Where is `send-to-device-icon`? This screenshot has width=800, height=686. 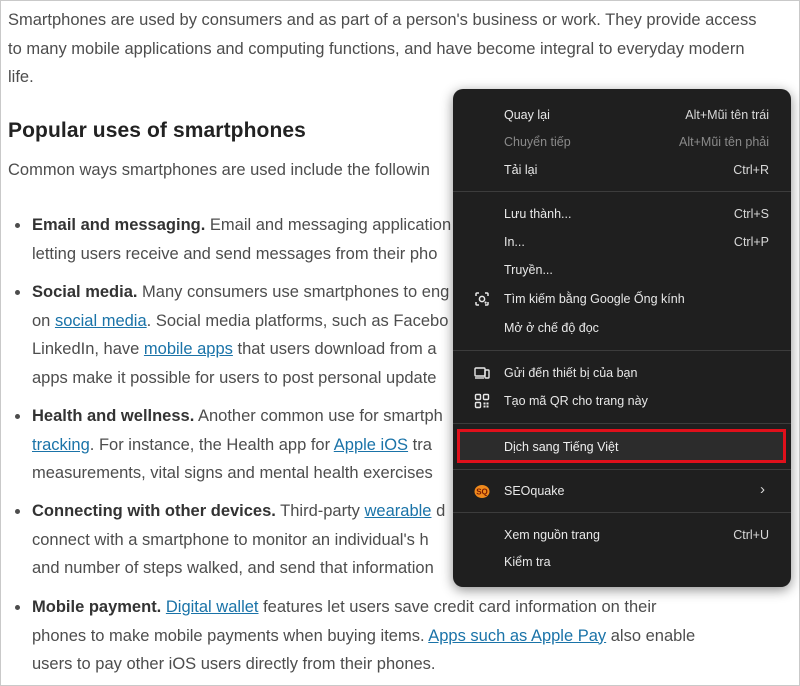
send-to-device-icon is located at coordinates (482, 373).